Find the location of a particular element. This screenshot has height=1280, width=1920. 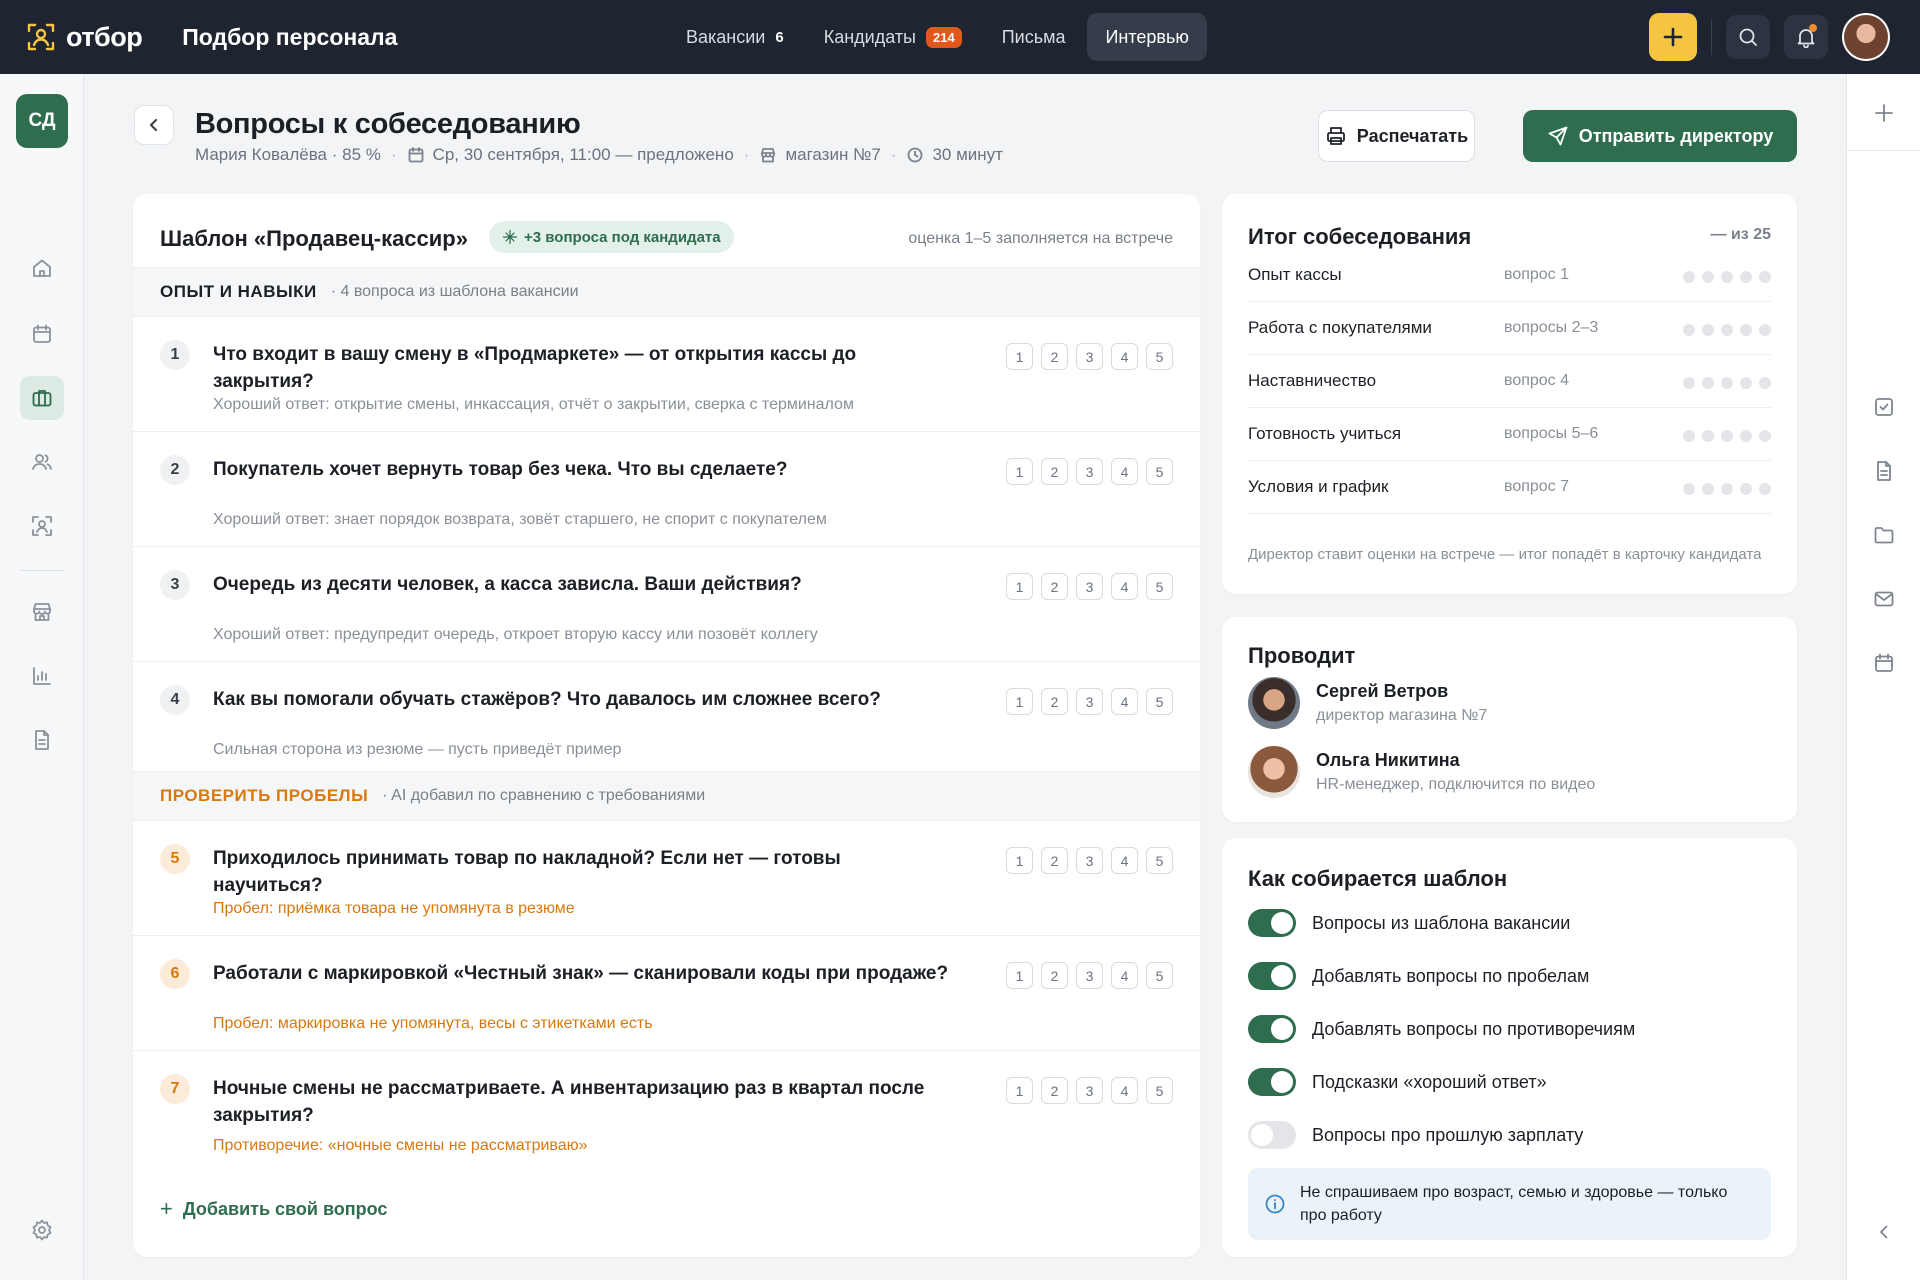

sidebar-analytics is located at coordinates (42, 676).